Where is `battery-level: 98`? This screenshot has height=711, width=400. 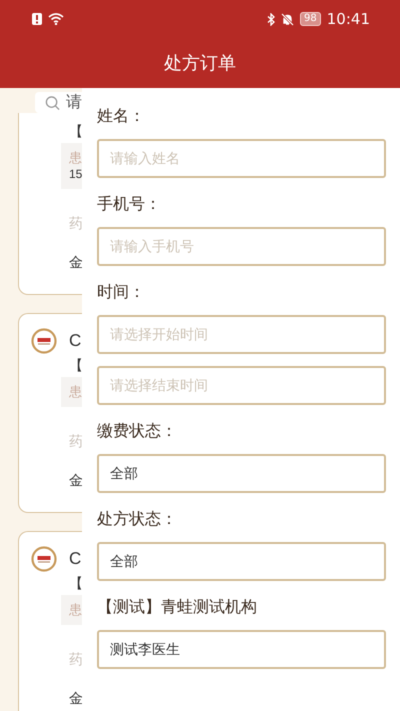 battery-level: 98 is located at coordinates (310, 19).